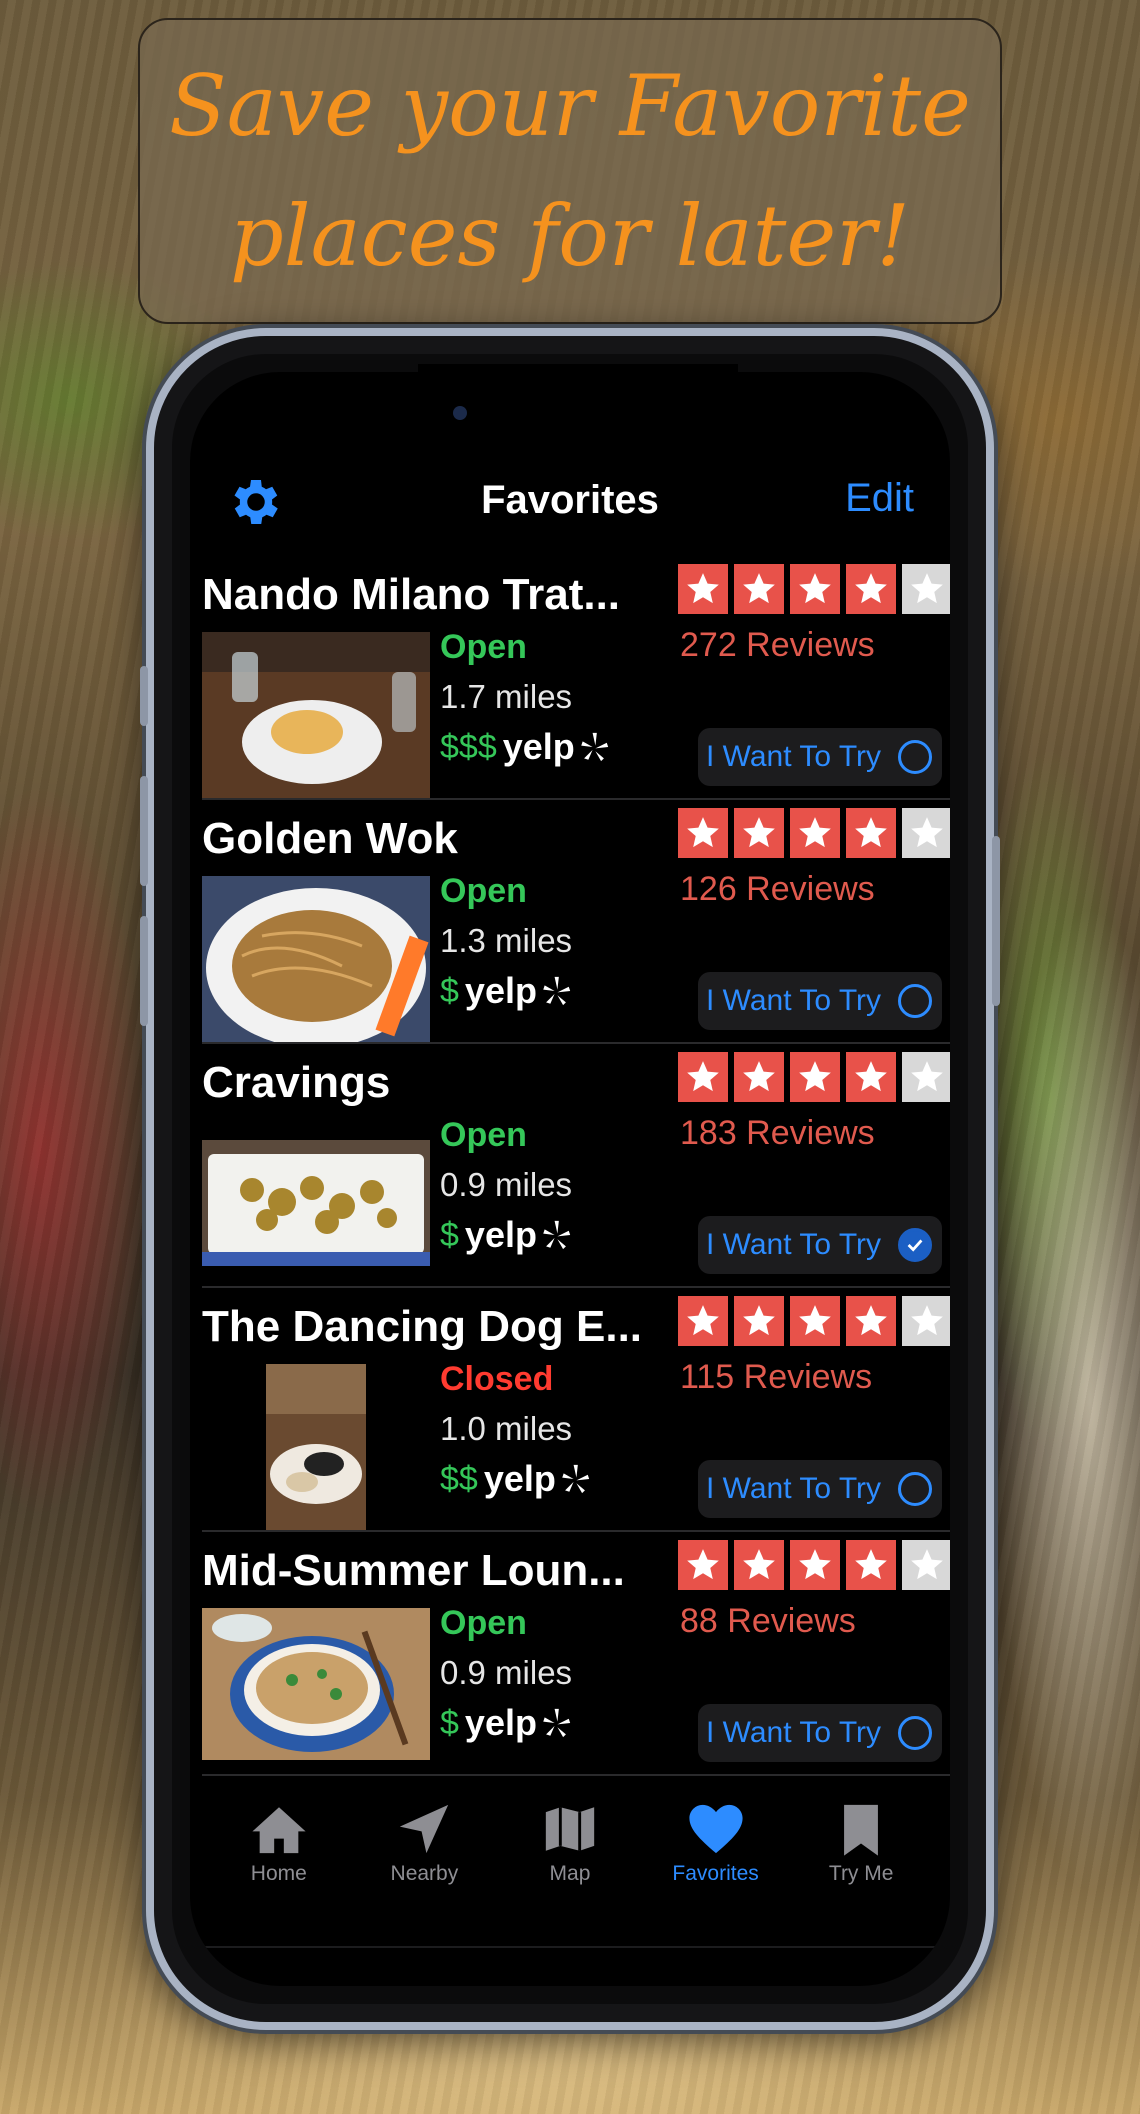  I want to click on tab-label: Home, so click(278, 1873).